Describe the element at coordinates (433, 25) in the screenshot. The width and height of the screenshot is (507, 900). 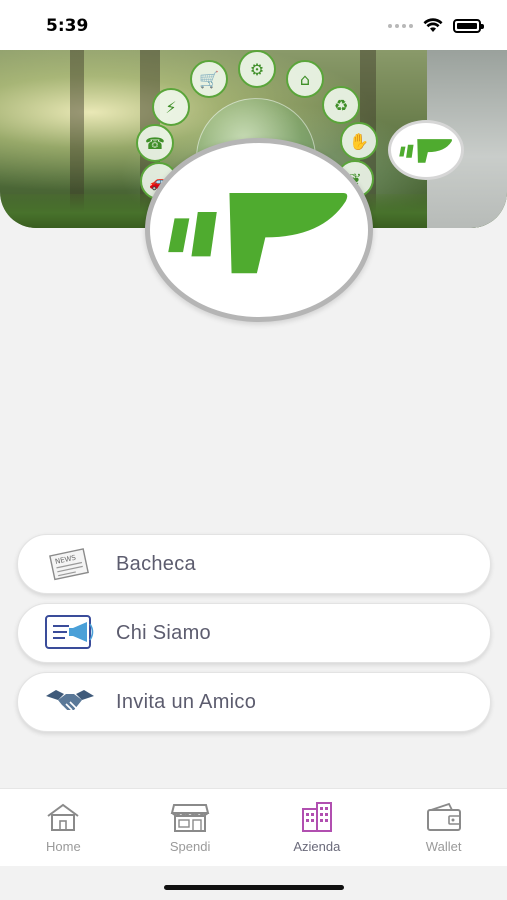
I see `wifi-icon` at that location.